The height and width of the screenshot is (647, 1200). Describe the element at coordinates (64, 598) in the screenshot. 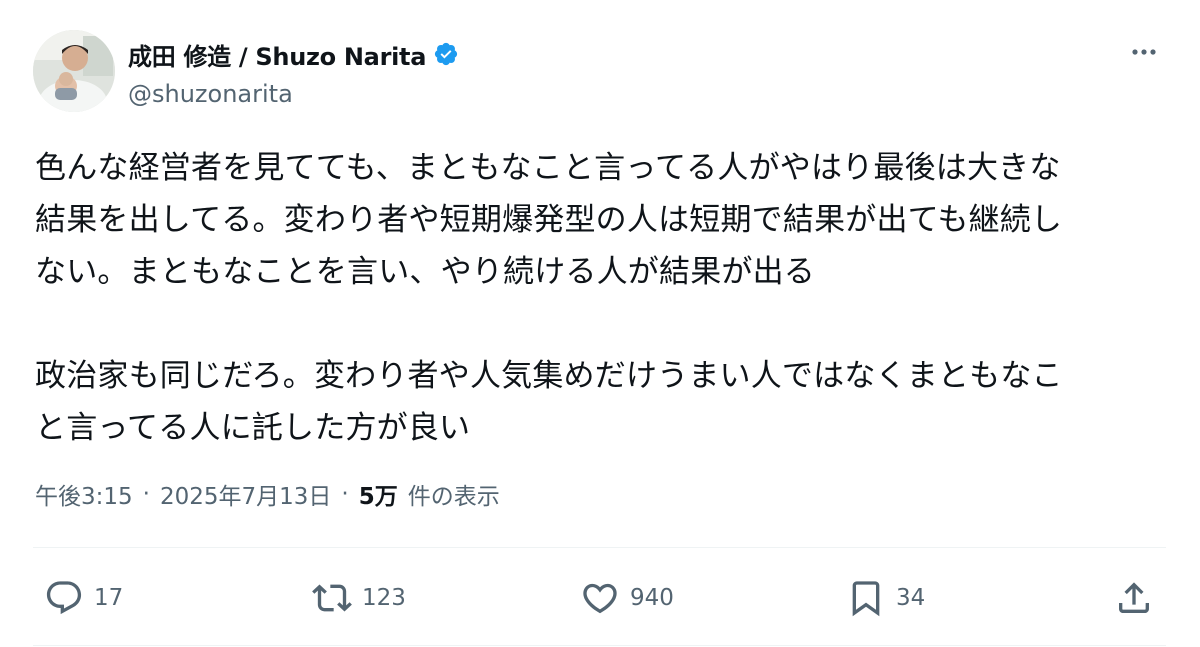

I see `reply-icon` at that location.